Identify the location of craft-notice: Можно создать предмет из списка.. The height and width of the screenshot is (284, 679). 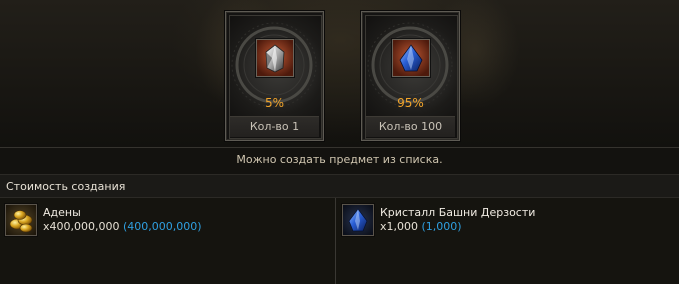
(339, 160).